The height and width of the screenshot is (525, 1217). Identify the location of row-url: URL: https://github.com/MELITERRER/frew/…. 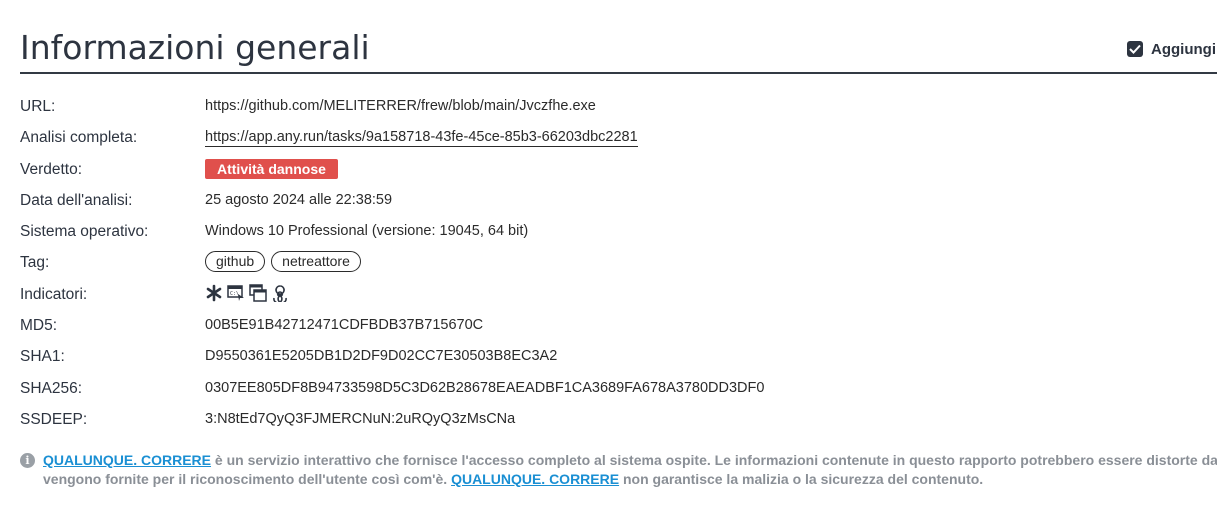
(615, 107).